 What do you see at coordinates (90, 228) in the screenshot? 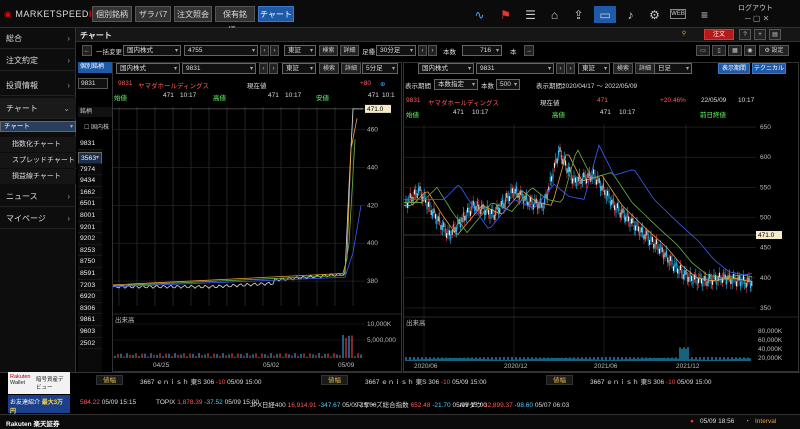
I see `list-item: 9201` at bounding box center [90, 228].